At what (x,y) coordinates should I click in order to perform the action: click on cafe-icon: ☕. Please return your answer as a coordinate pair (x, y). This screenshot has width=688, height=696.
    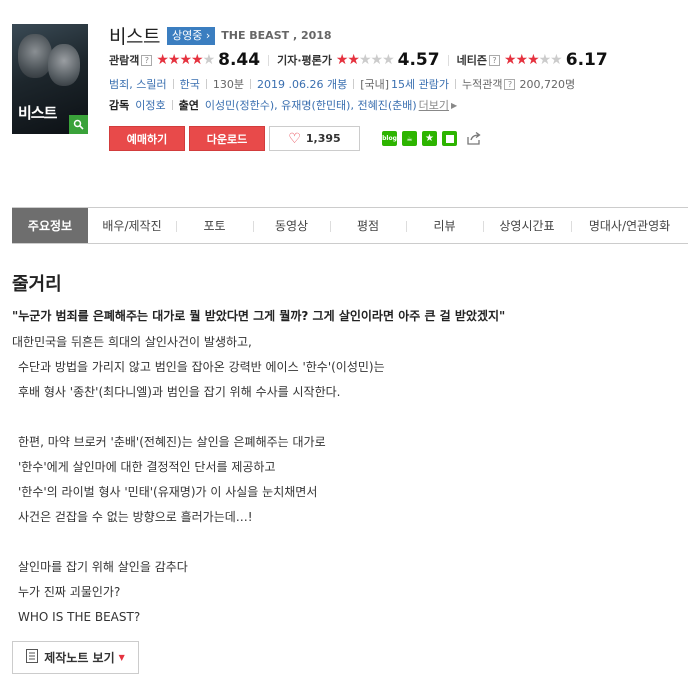
    Looking at the image, I should click on (409, 138).